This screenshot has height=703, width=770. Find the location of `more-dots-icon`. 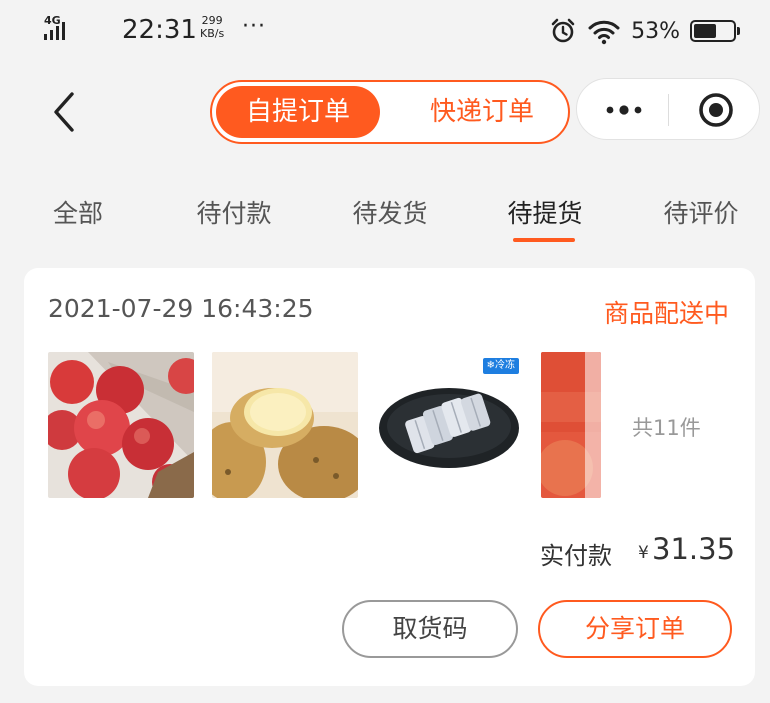

more-dots-icon is located at coordinates (624, 110).